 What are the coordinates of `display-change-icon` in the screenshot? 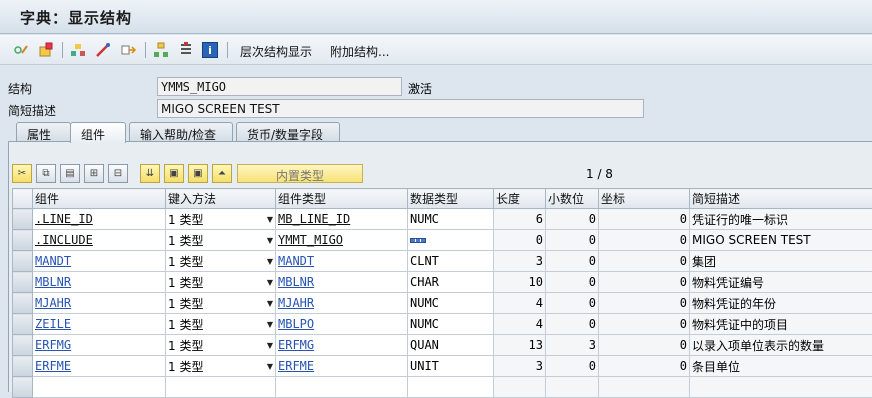 It's located at (21, 50).